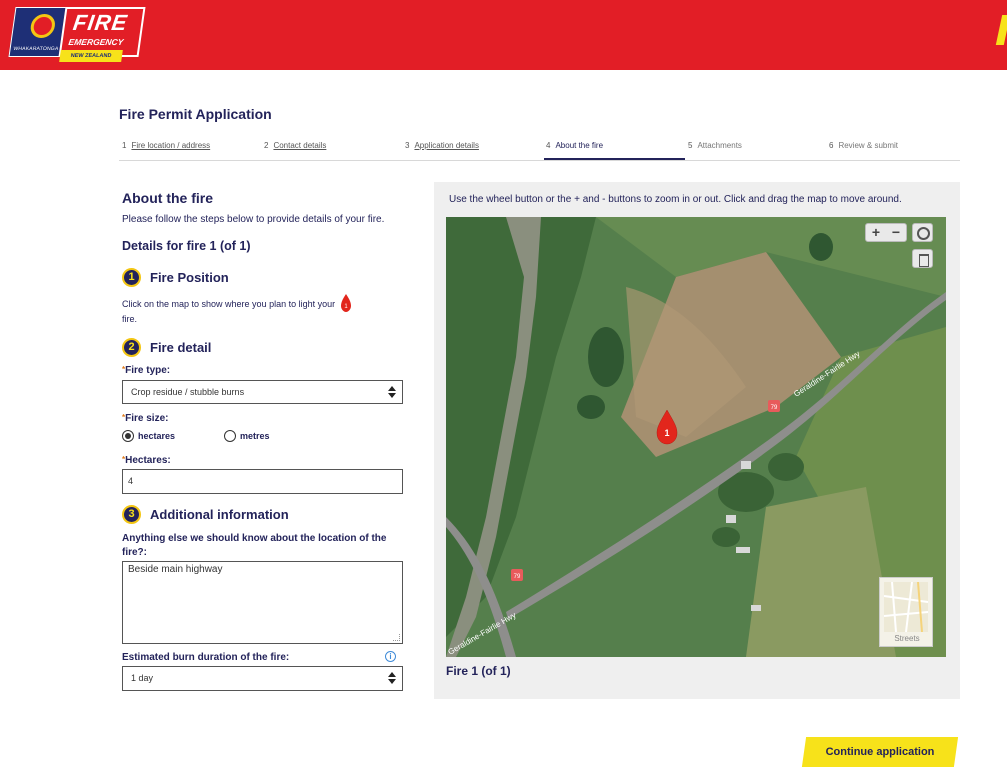  I want to click on basemap-toggle: Streets, so click(906, 612).